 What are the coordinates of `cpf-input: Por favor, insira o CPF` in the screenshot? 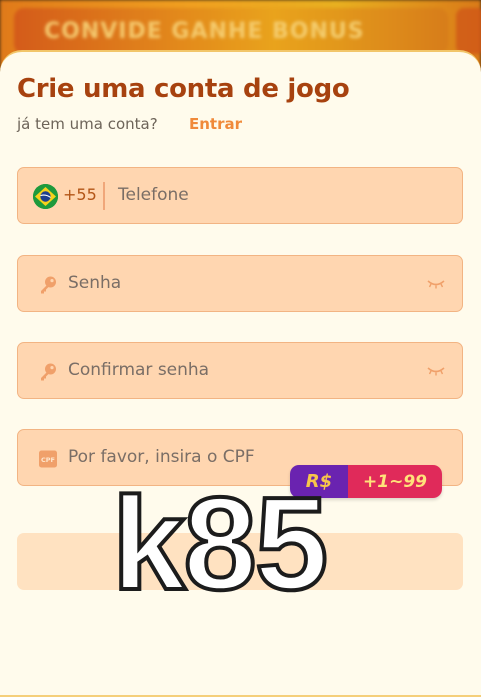 It's located at (161, 457).